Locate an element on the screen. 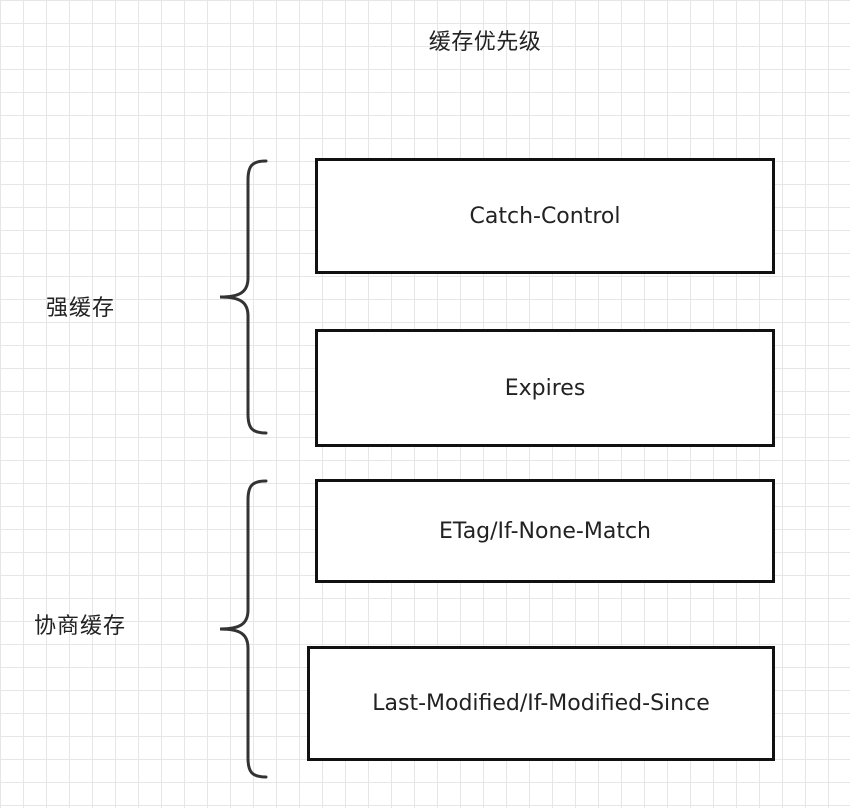 The height and width of the screenshot is (808, 850). cache-item-catch-control: Catch-Control is located at coordinates (545, 216).